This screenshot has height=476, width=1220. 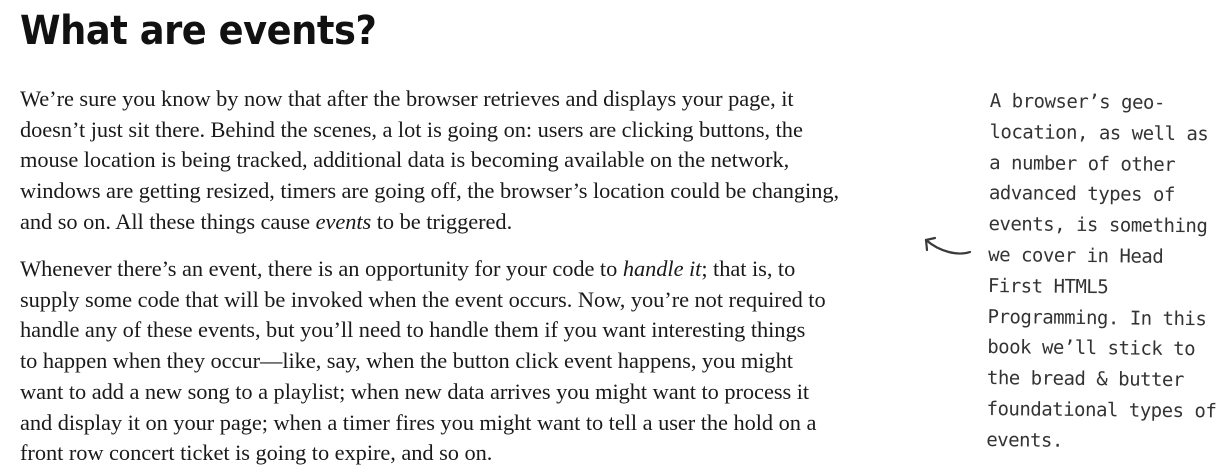 I want to click on paragraph-2-text: ; that is, to, so click(x=748, y=268).